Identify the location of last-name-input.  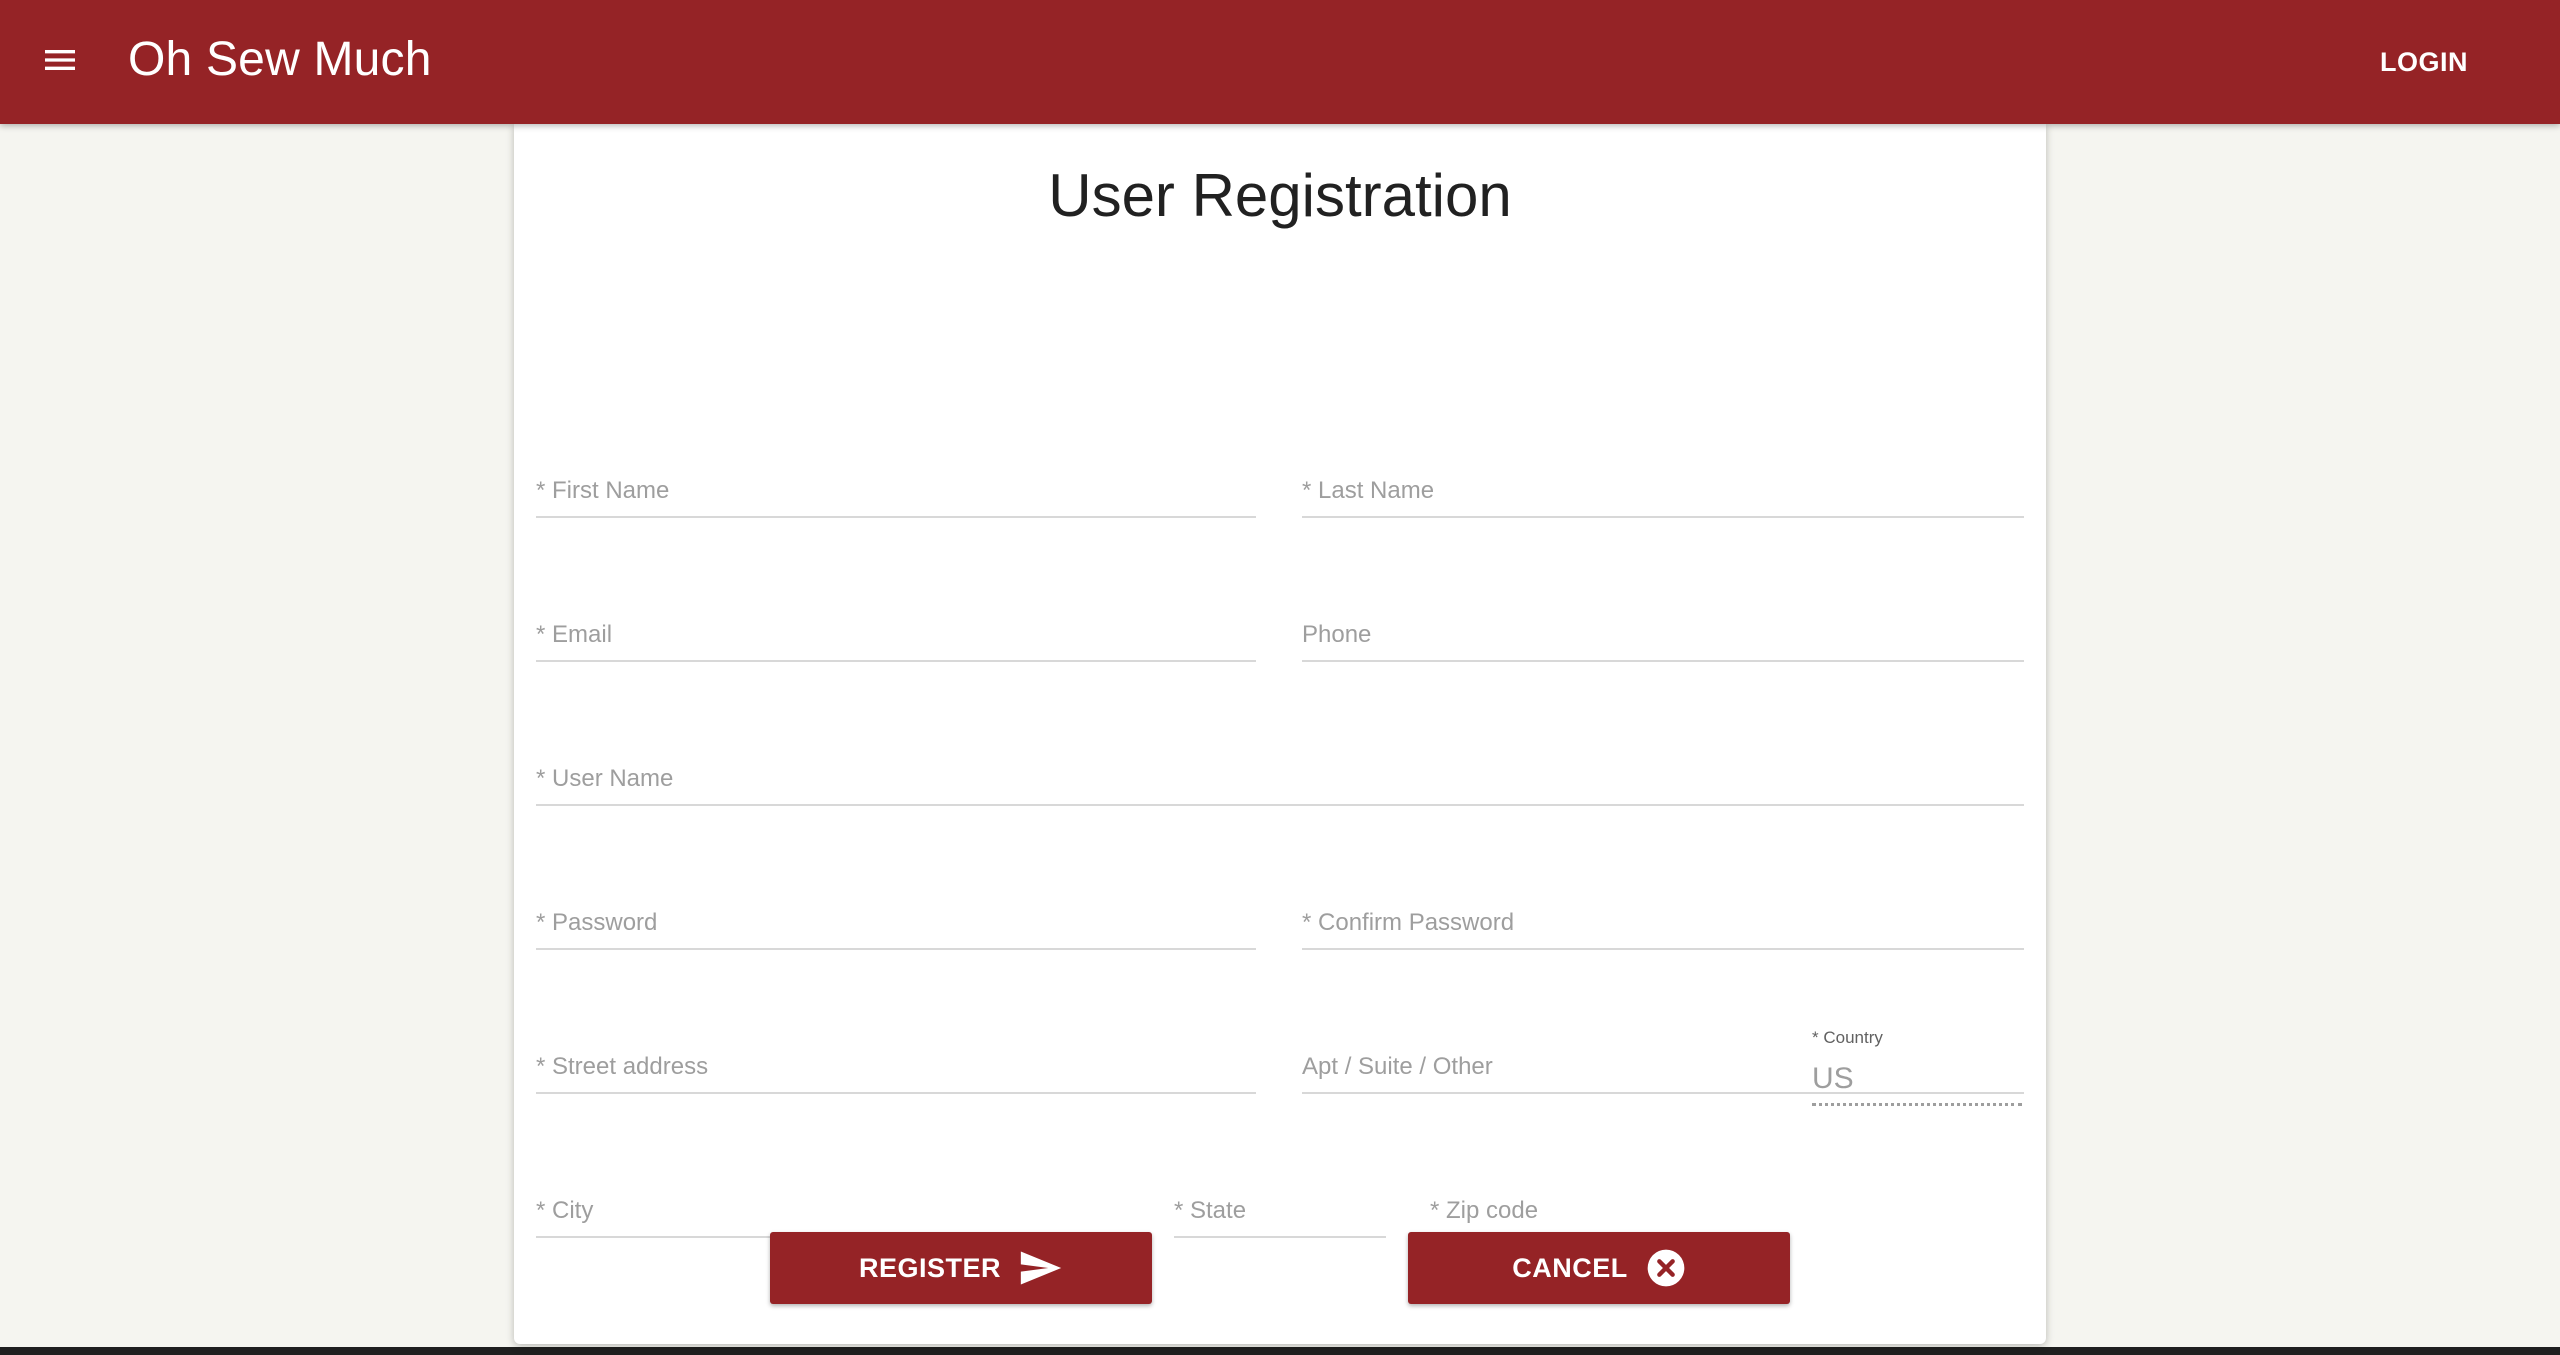
(1663, 487).